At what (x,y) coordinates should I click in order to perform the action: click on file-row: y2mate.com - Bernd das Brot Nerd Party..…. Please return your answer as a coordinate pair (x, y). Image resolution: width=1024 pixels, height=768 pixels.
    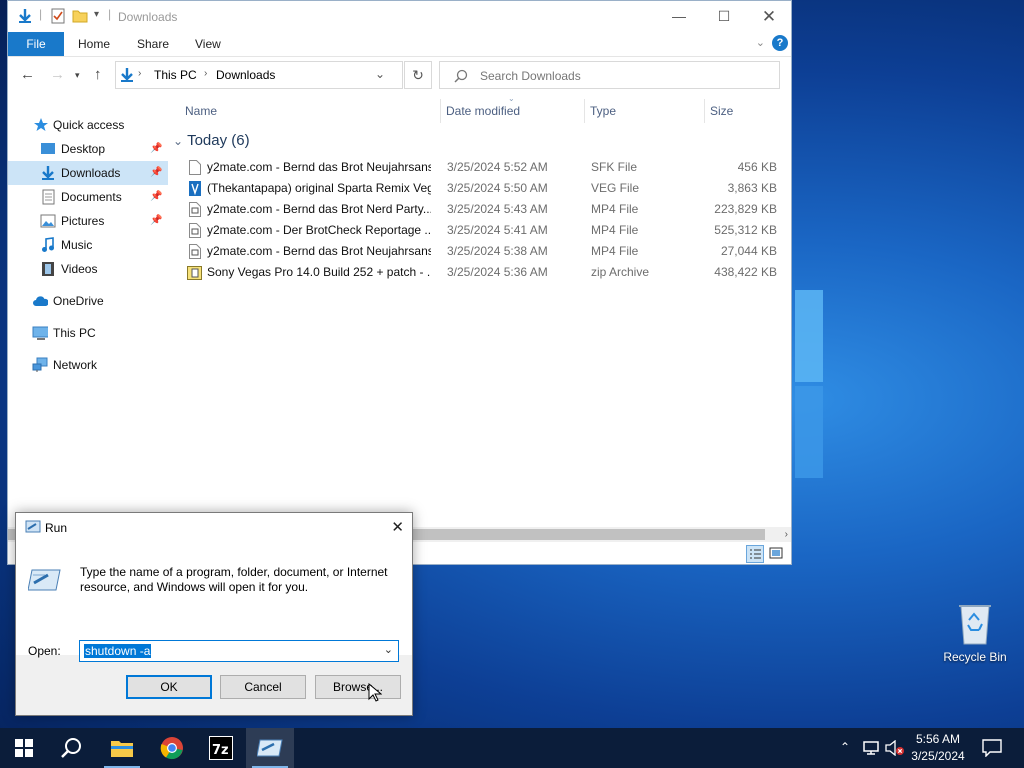
    Looking at the image, I should click on (484, 209).